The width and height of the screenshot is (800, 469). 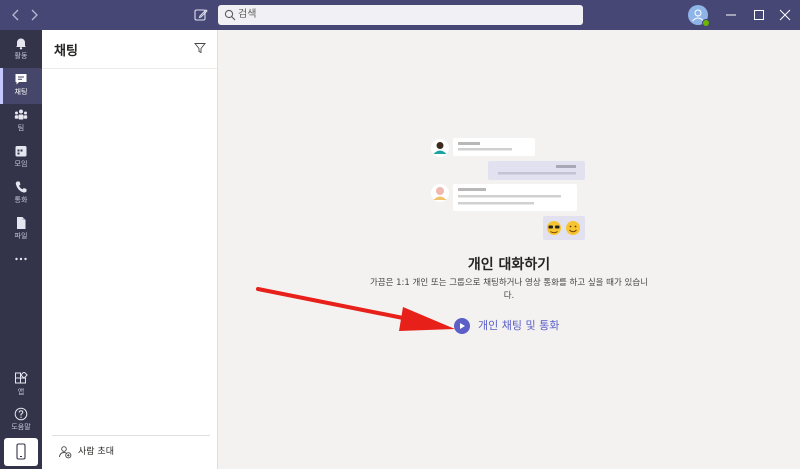 I want to click on close-button, so click(x=785, y=15).